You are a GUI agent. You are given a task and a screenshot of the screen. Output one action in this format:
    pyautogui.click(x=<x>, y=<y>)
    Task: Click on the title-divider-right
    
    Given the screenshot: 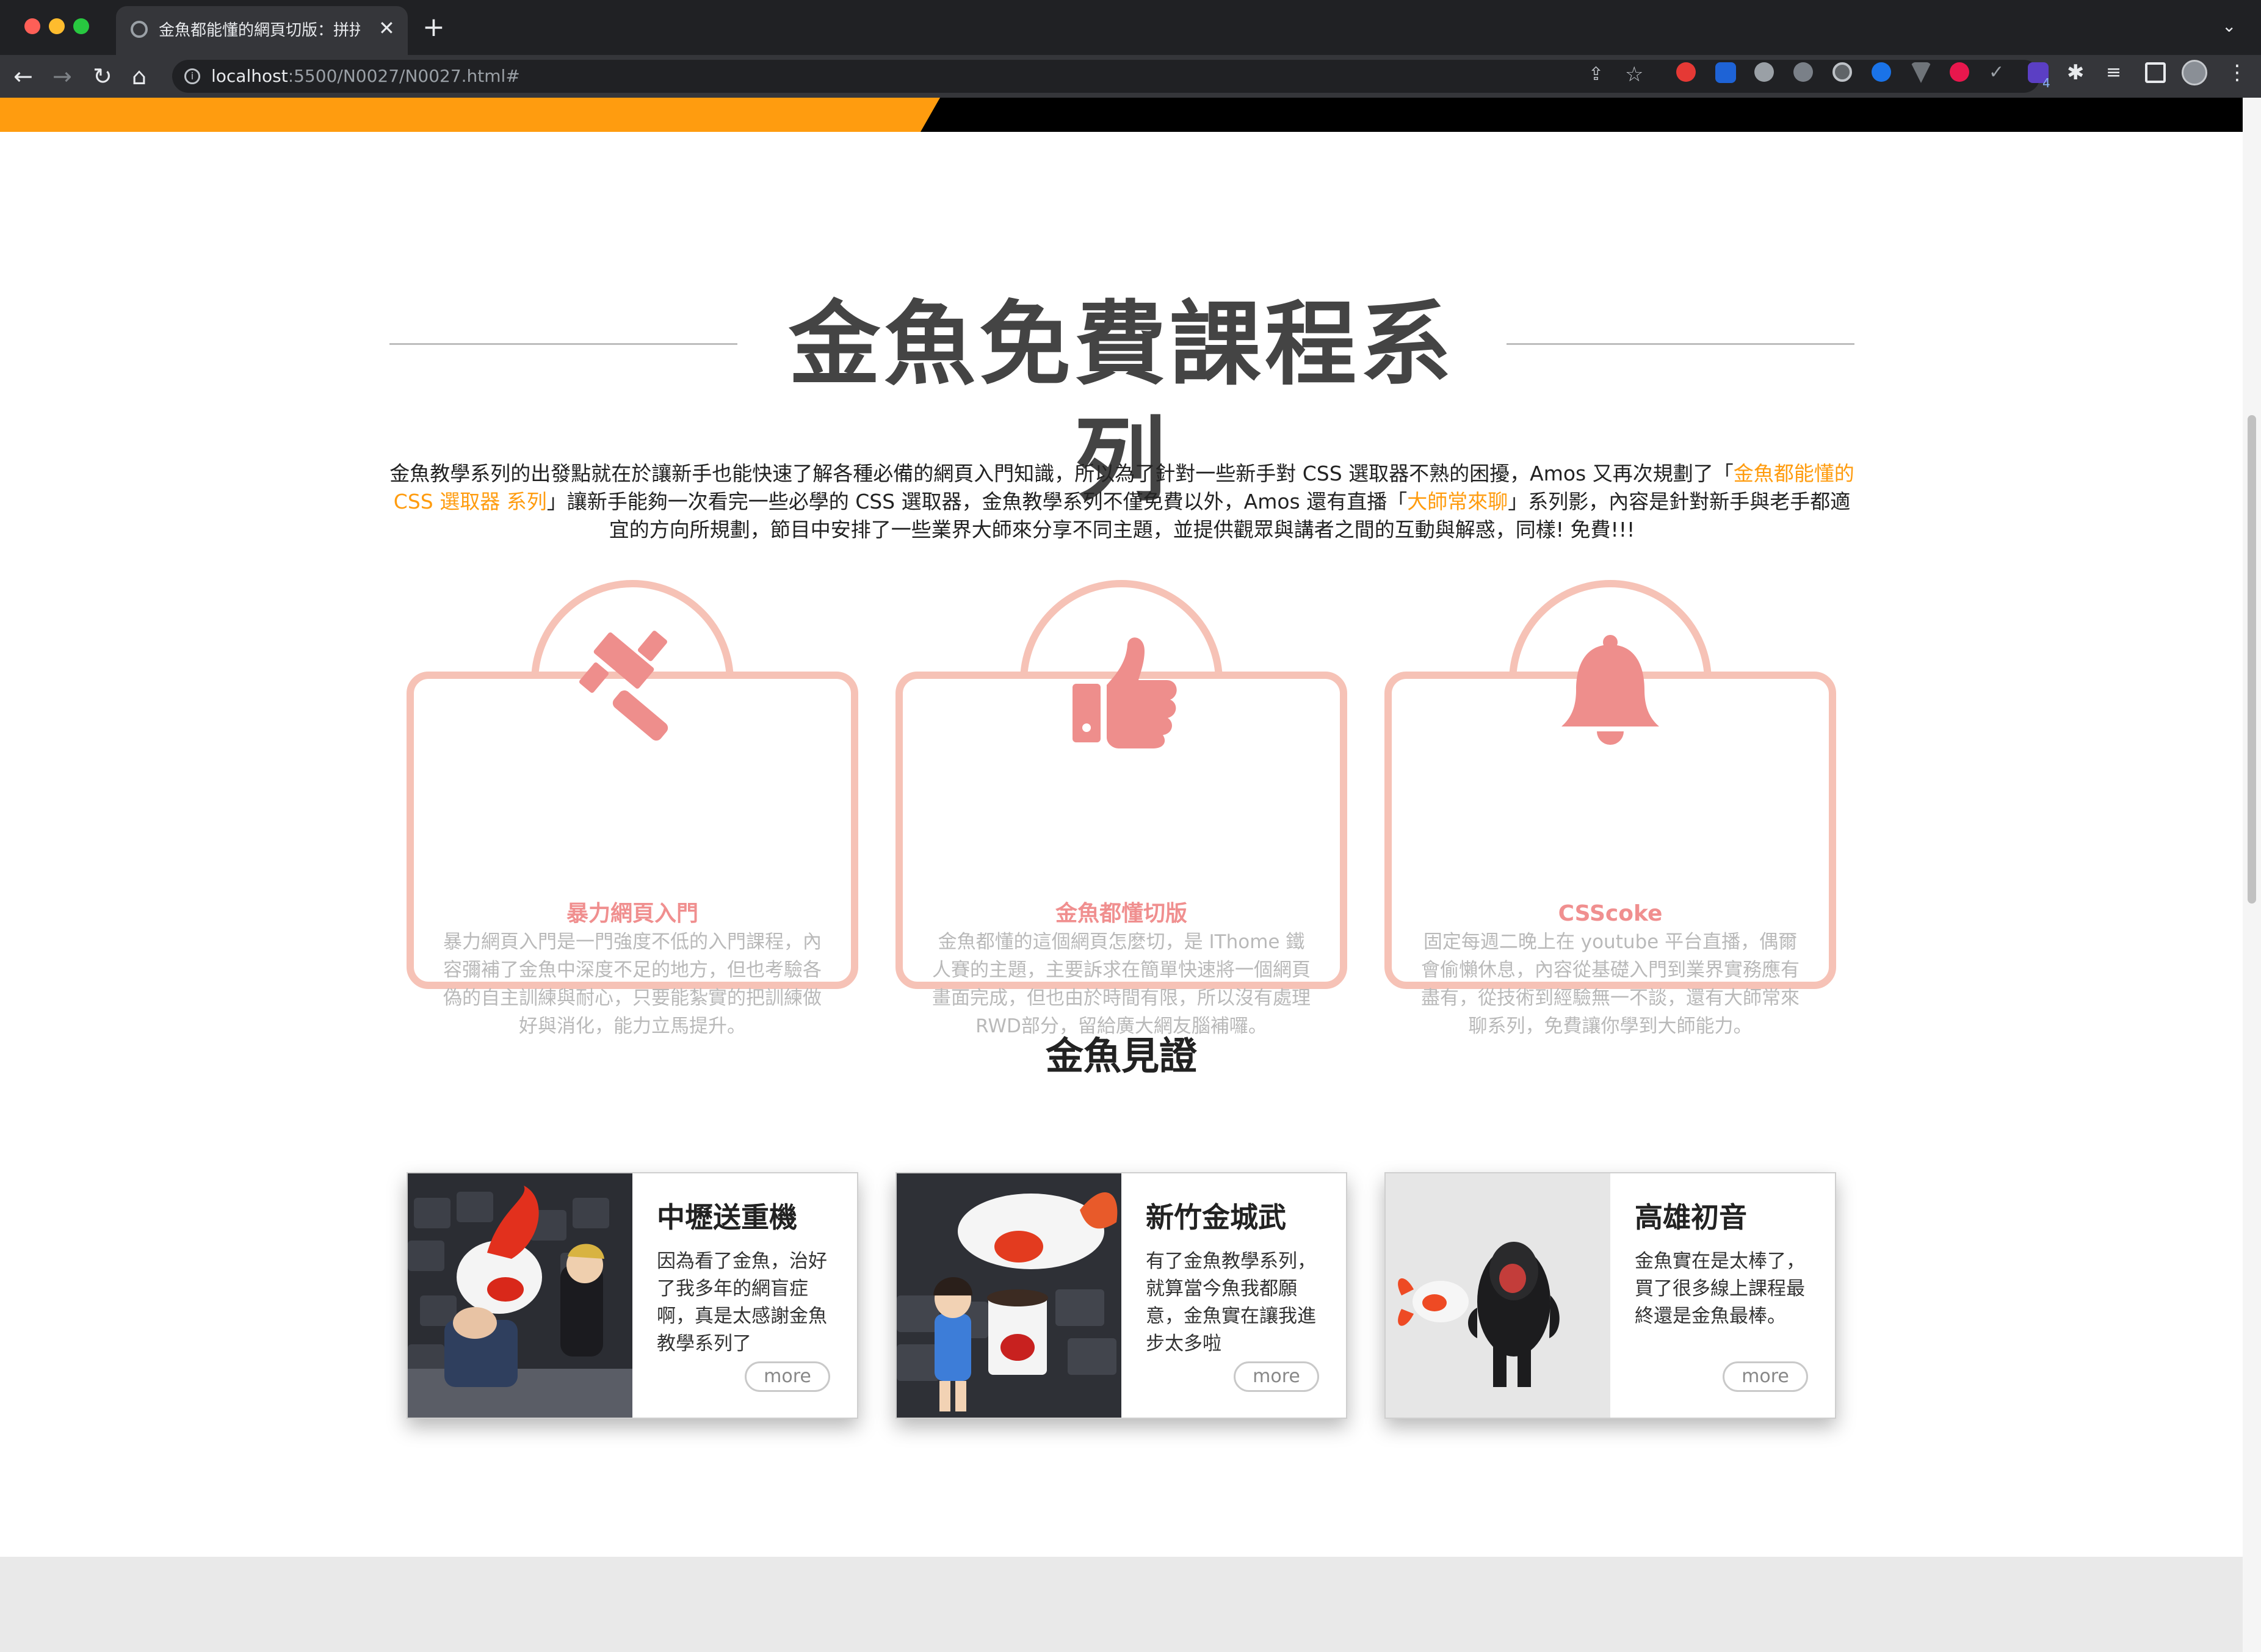 What is the action you would take?
    pyautogui.click(x=1681, y=344)
    